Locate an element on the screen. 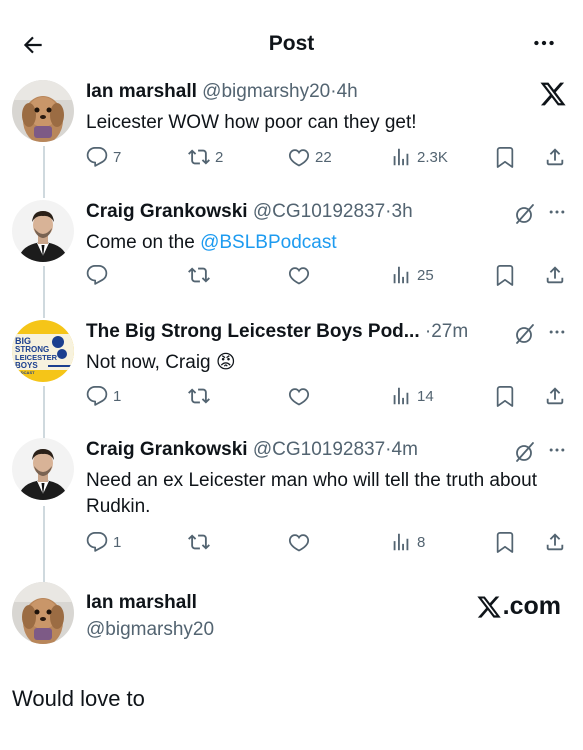 The image size is (583, 750). retweet-button: 2 is located at coordinates (205, 157).